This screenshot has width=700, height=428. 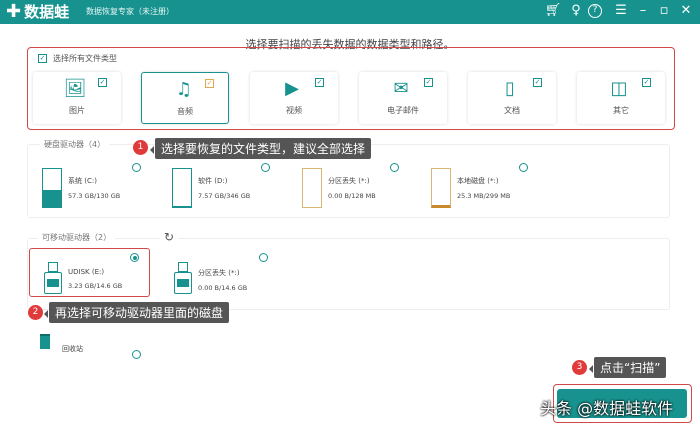 What do you see at coordinates (350, 12) in the screenshot?
I see `title-bar: ✚ 数据蛙 数据恢复专家（未注册） 🛒︎ ♀ ? ☰ – ▫ ✕` at bounding box center [350, 12].